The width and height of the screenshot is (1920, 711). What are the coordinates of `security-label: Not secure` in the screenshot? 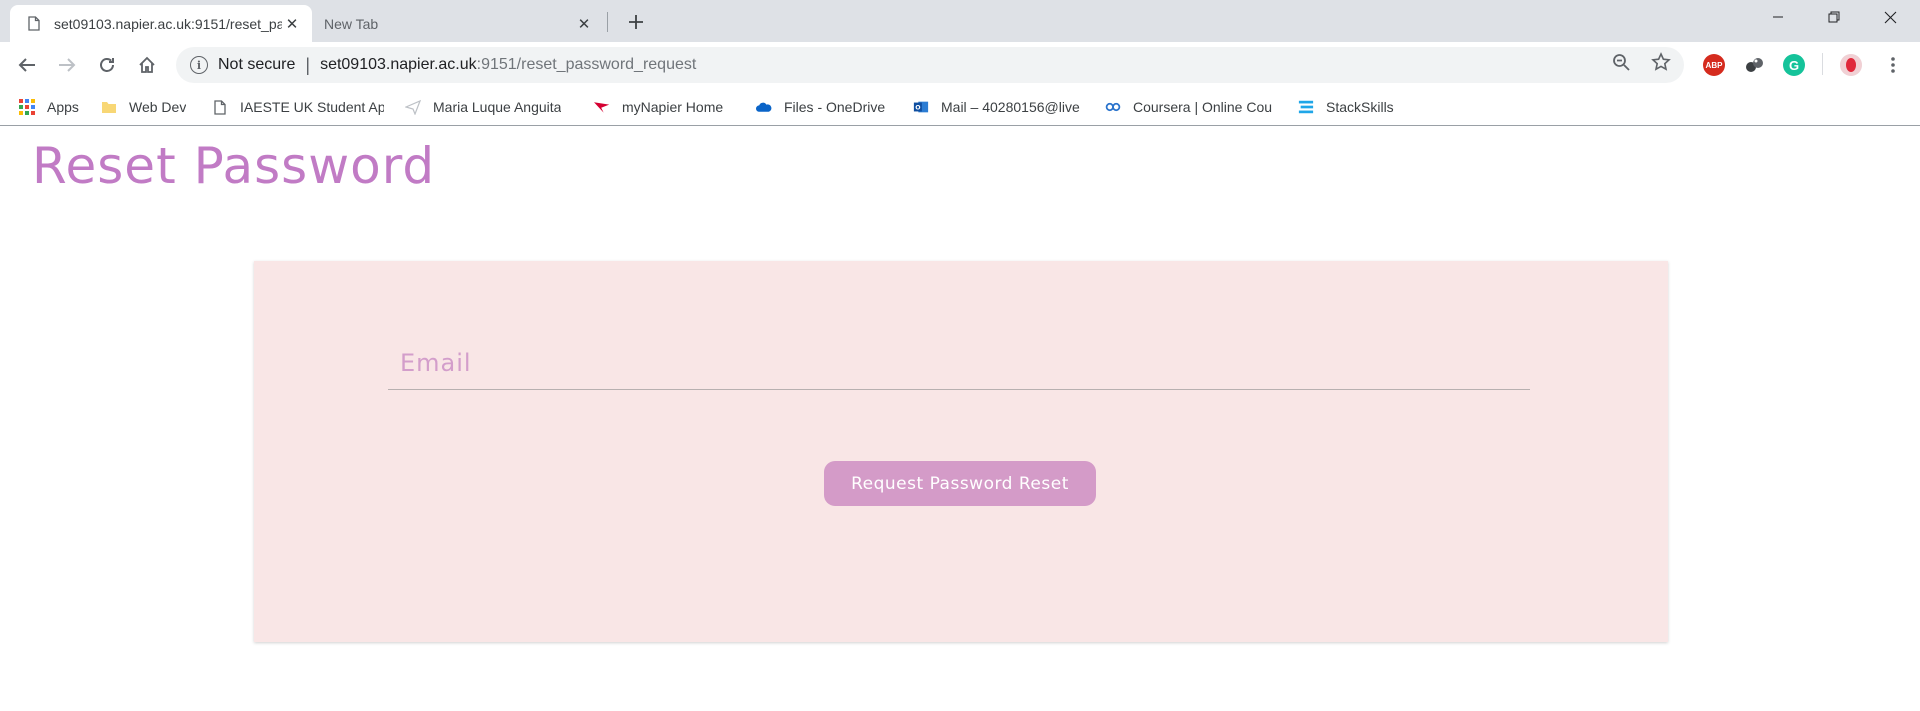 It's located at (257, 64).